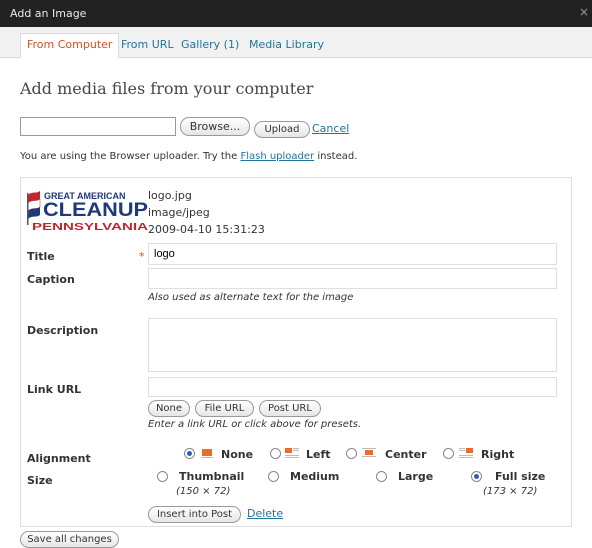 The height and width of the screenshot is (548, 592). What do you see at coordinates (275, 453) in the screenshot?
I see `align-left-radio` at bounding box center [275, 453].